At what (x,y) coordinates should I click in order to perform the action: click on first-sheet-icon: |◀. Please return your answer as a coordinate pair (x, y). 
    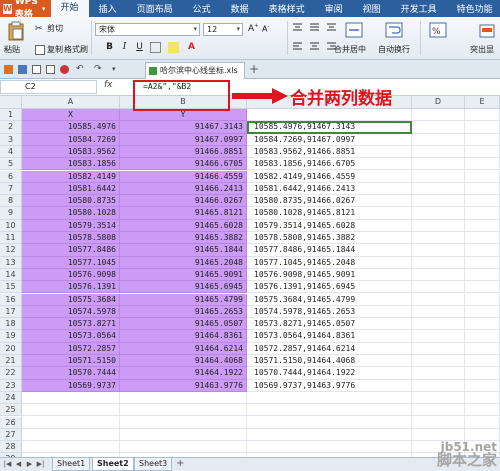
    Looking at the image, I should click on (7, 464).